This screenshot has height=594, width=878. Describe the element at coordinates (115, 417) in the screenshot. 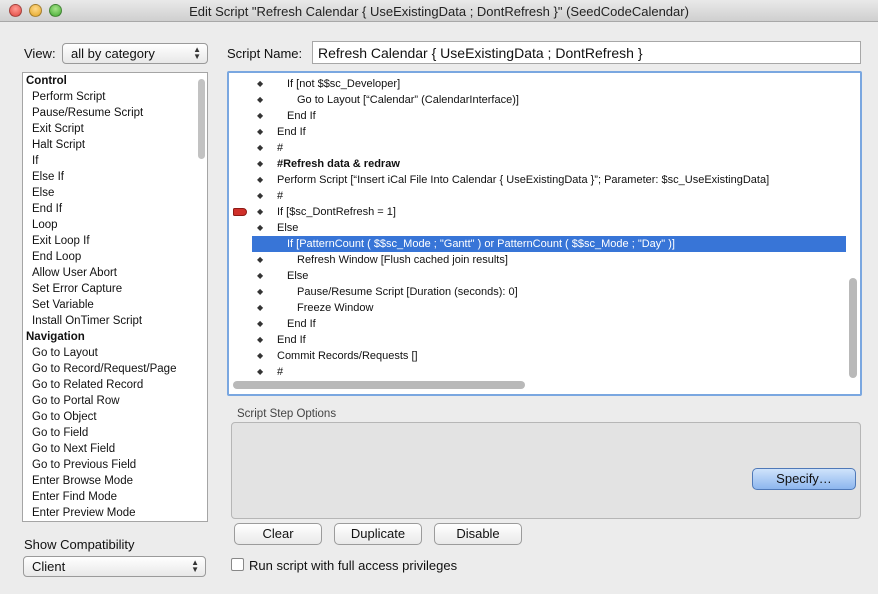

I see `step-list-item: Go to Object` at that location.